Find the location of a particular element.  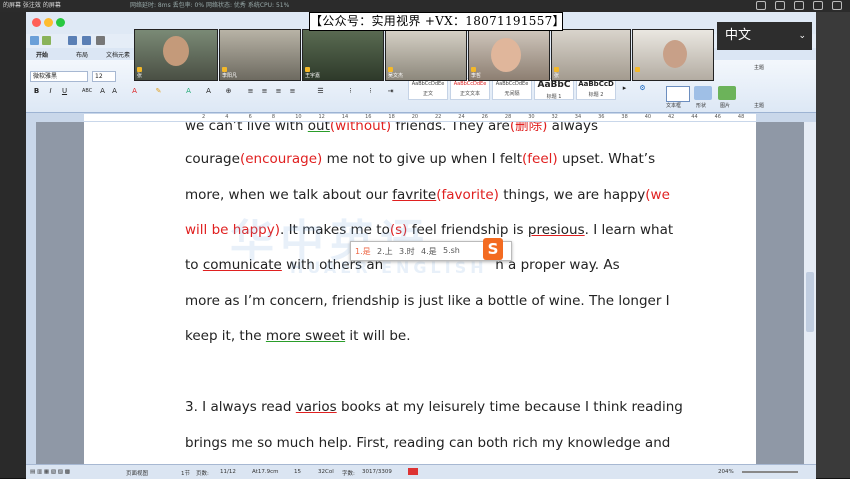

video-tile-2: 李阳凡 is located at coordinates (260, 55).